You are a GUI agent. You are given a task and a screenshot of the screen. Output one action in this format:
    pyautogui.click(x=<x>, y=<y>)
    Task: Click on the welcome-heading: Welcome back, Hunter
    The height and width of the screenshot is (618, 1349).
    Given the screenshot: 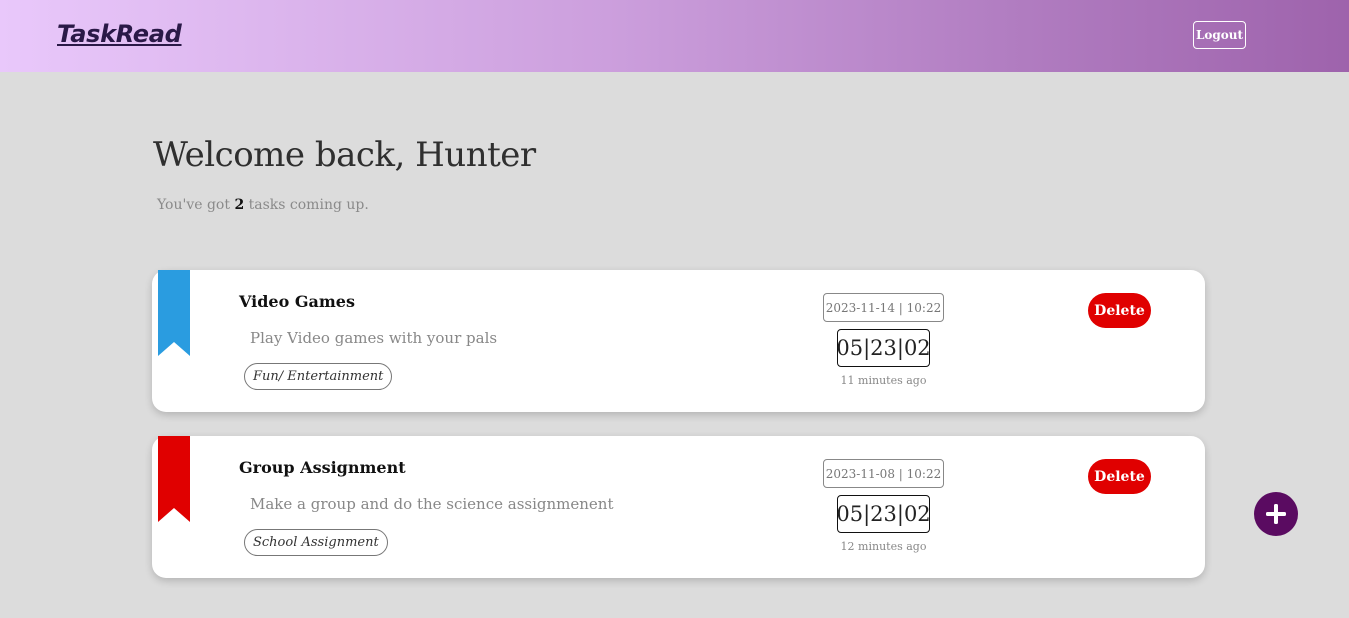 What is the action you would take?
    pyautogui.click(x=344, y=155)
    